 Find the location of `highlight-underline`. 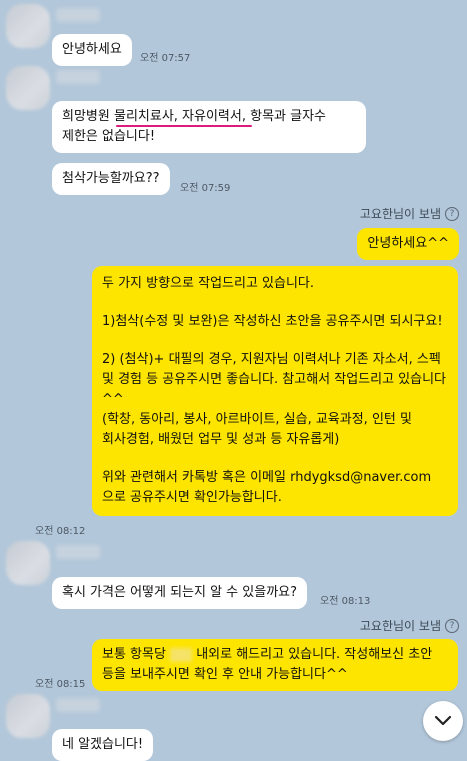

highlight-underline is located at coordinates (184, 126).